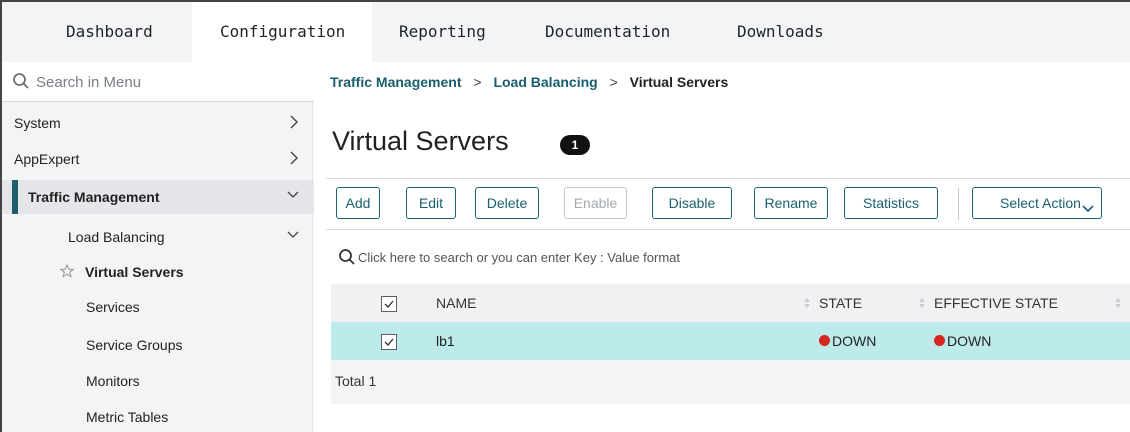  I want to click on sidebar-item-load-balancing: Load Balancing, so click(158, 237).